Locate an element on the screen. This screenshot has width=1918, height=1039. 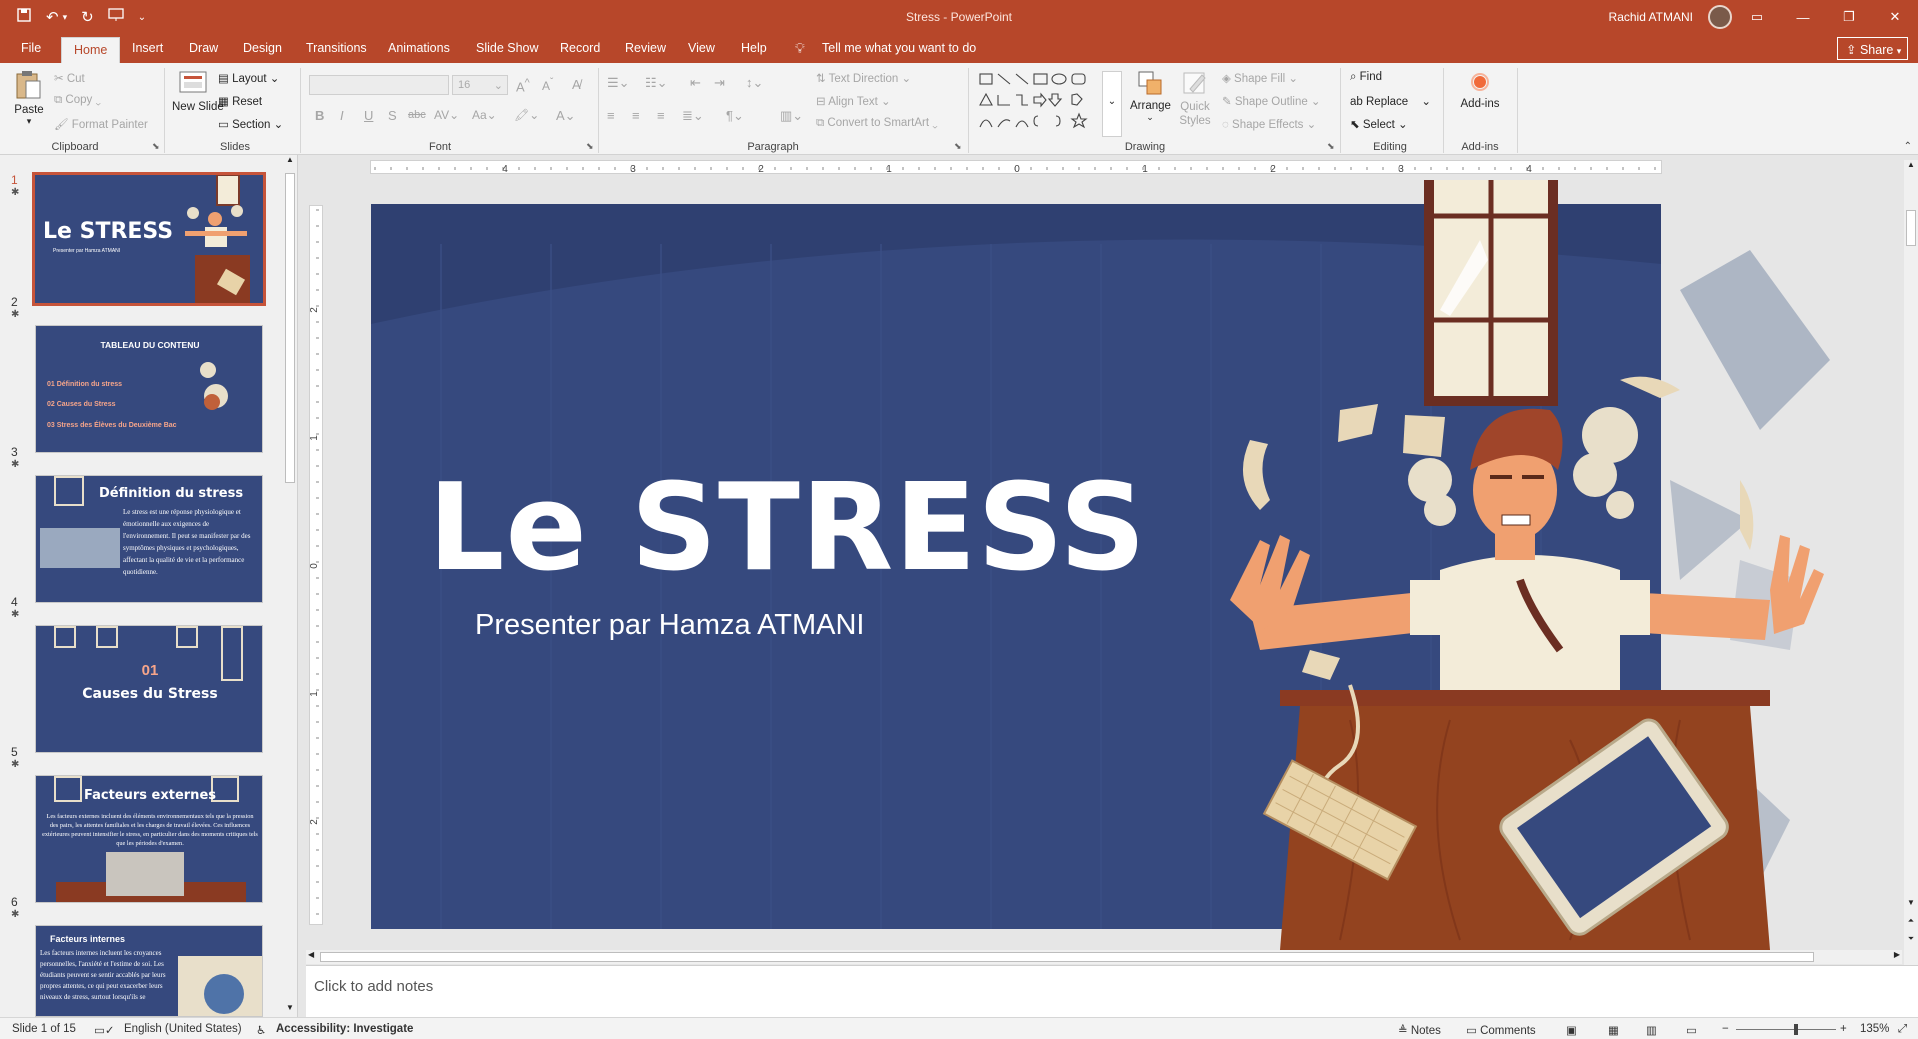
shape-effects-button: ◌ Shape Effects ⌄ is located at coordinates (1269, 124).